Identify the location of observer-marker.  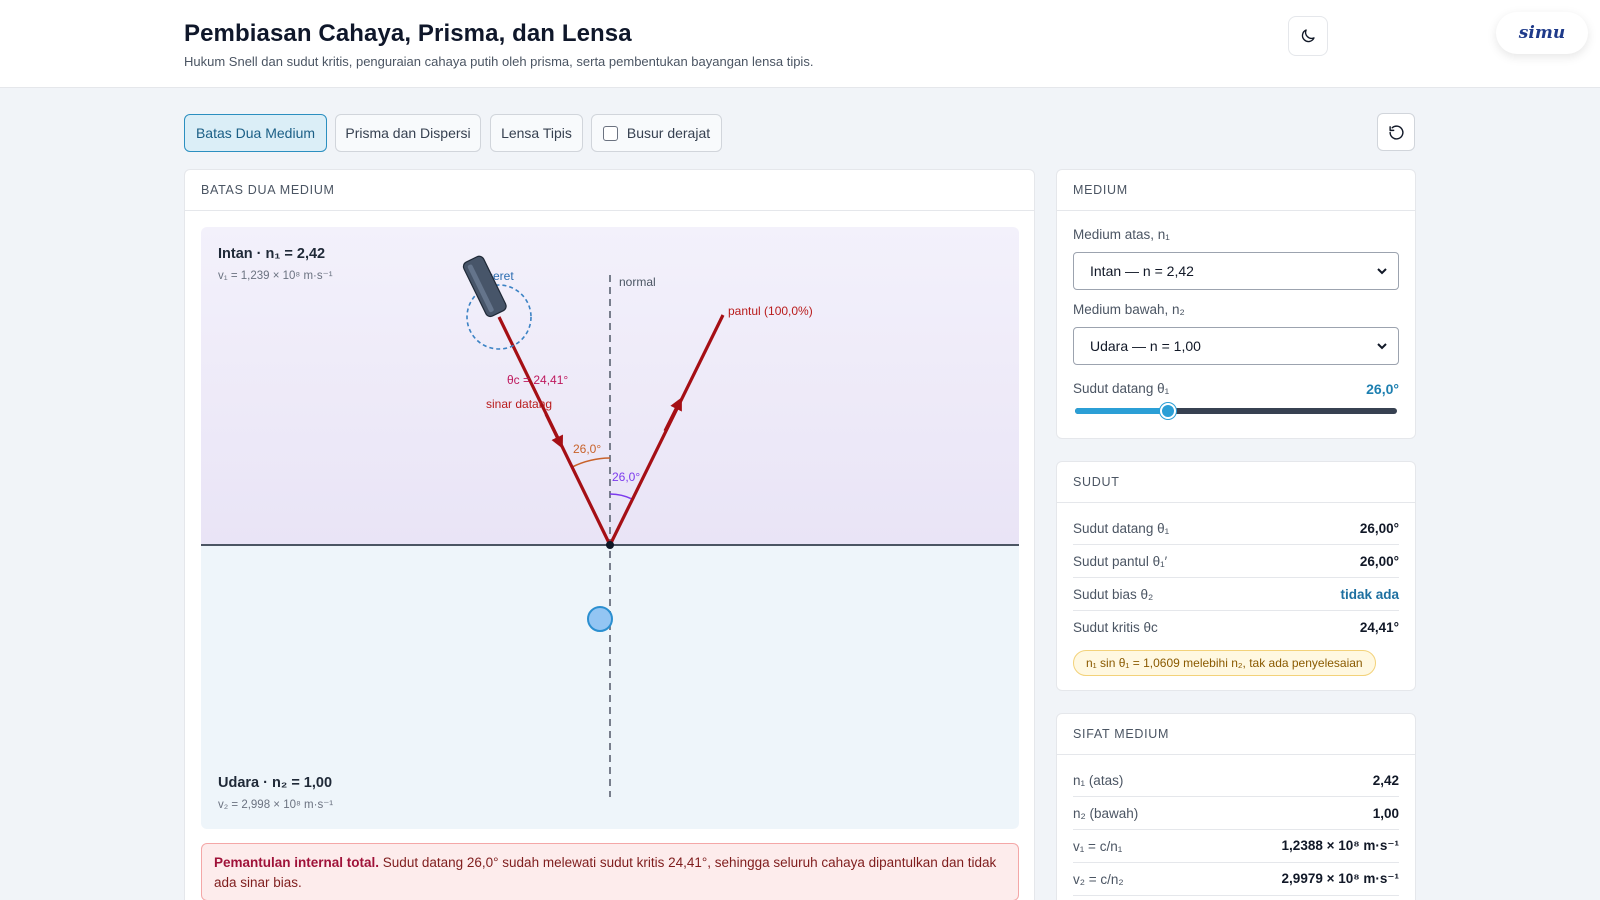
(600, 619).